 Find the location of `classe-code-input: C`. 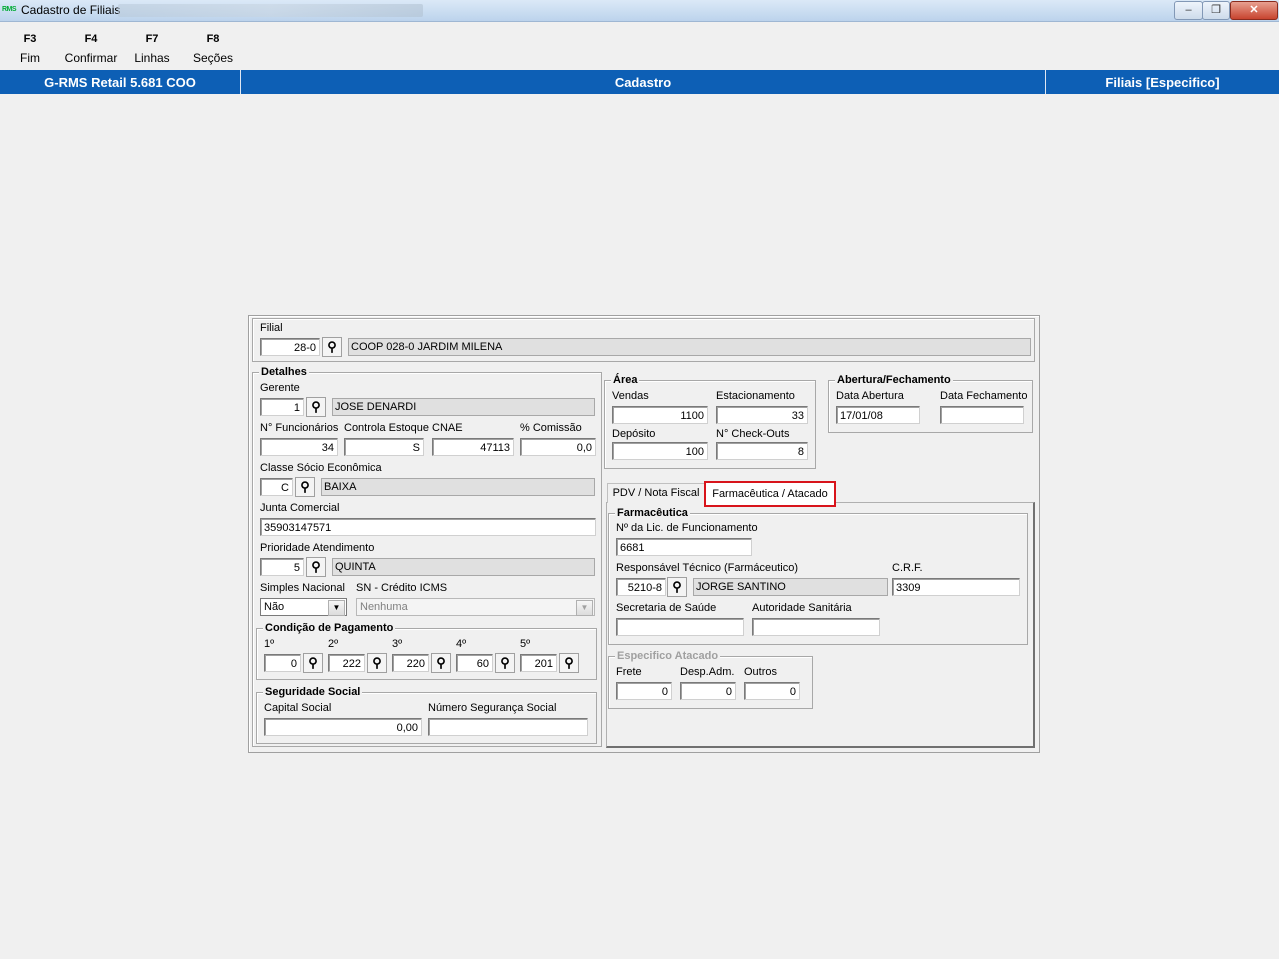

classe-code-input: C is located at coordinates (276, 487).